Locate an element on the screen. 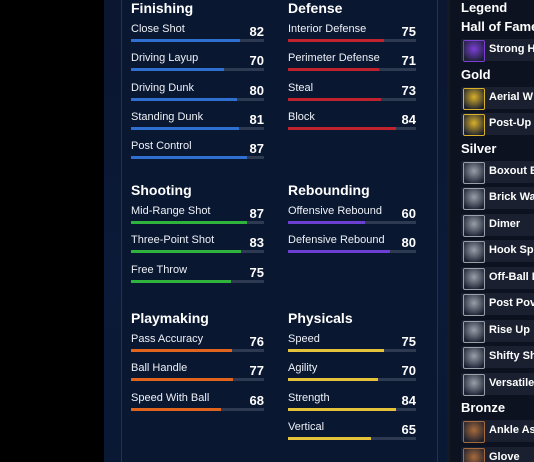  badge-item: Glove is located at coordinates (497, 454).